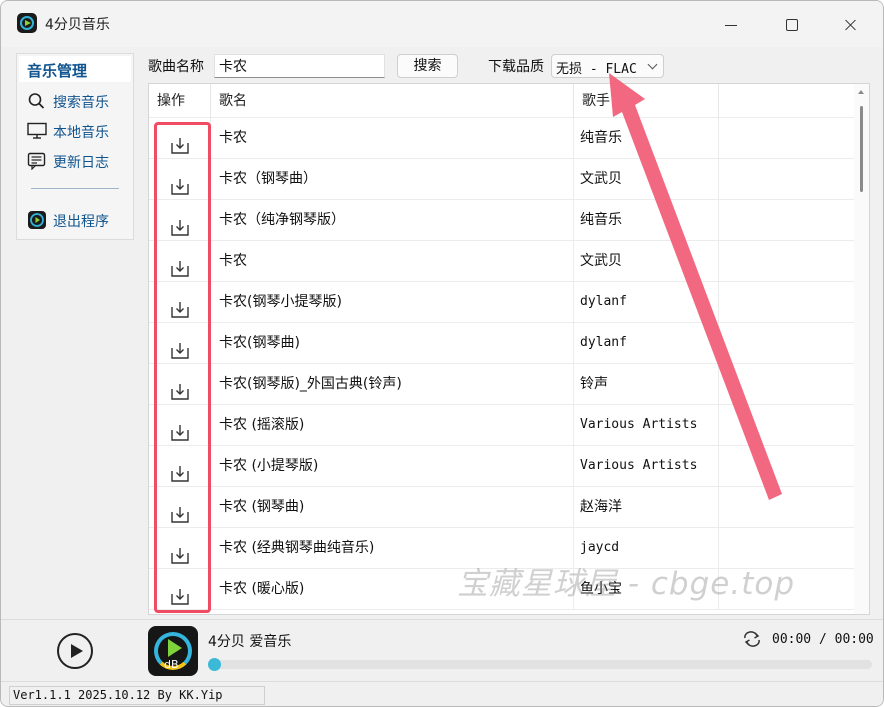 This screenshot has width=884, height=707. What do you see at coordinates (752, 639) in the screenshot?
I see `repeat-icon` at bounding box center [752, 639].